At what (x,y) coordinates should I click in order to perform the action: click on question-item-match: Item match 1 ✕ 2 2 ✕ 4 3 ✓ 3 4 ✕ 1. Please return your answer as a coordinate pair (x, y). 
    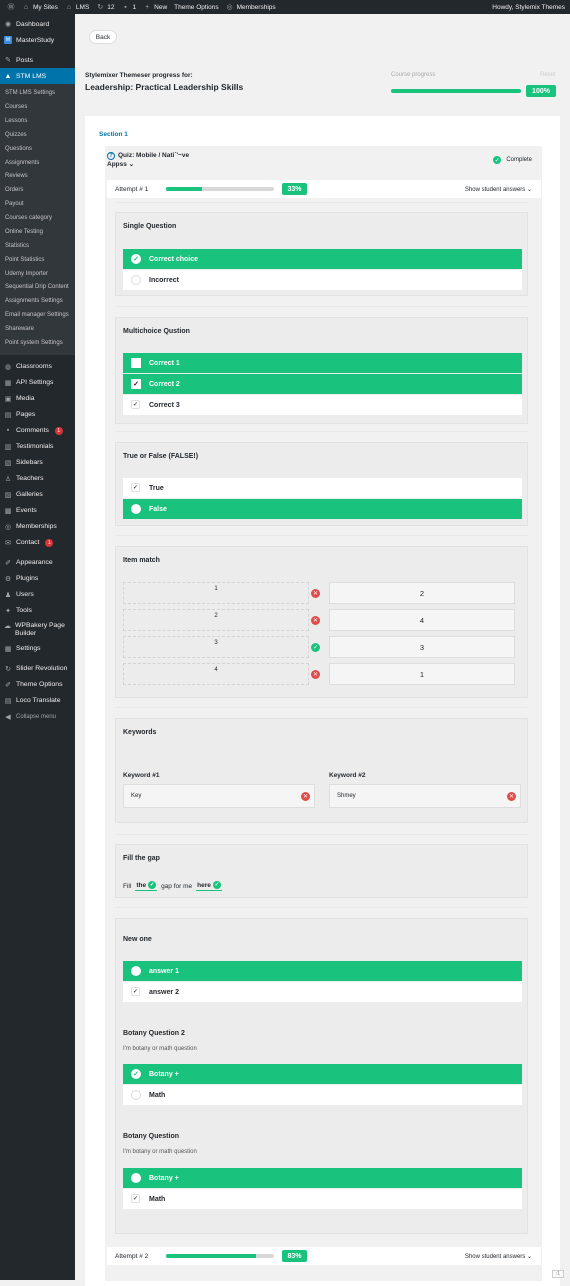
    Looking at the image, I should click on (321, 622).